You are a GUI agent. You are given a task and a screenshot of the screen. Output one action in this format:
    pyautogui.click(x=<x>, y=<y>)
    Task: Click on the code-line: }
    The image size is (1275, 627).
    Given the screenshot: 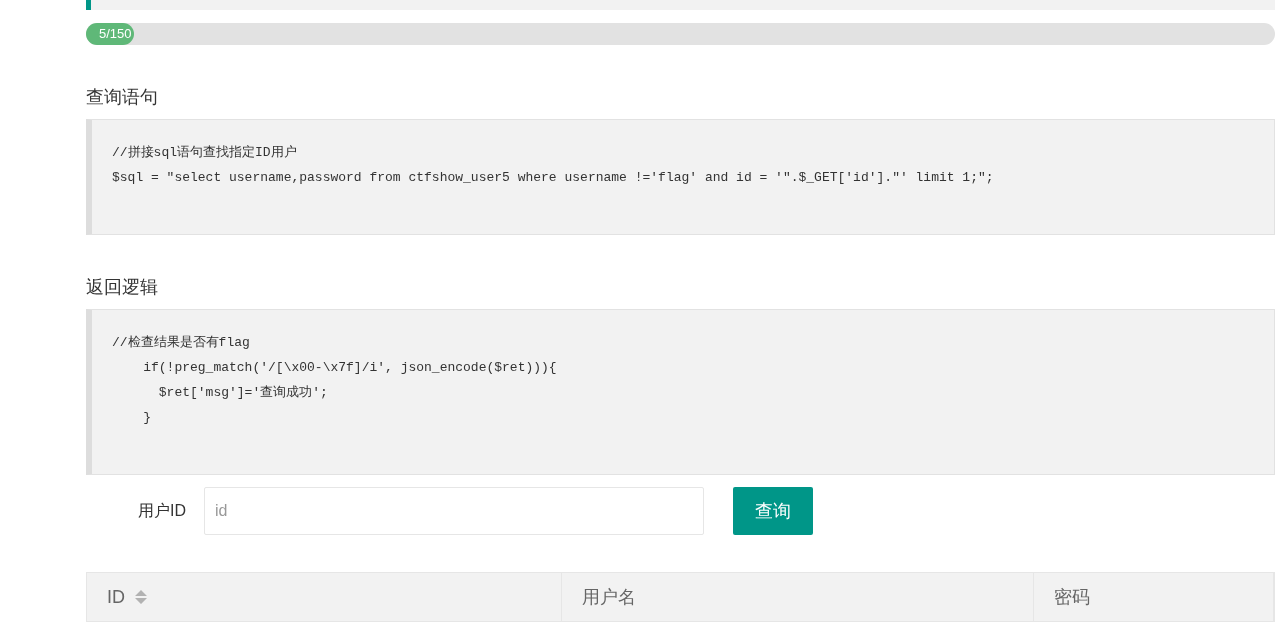 What is the action you would take?
    pyautogui.click(x=146, y=418)
    